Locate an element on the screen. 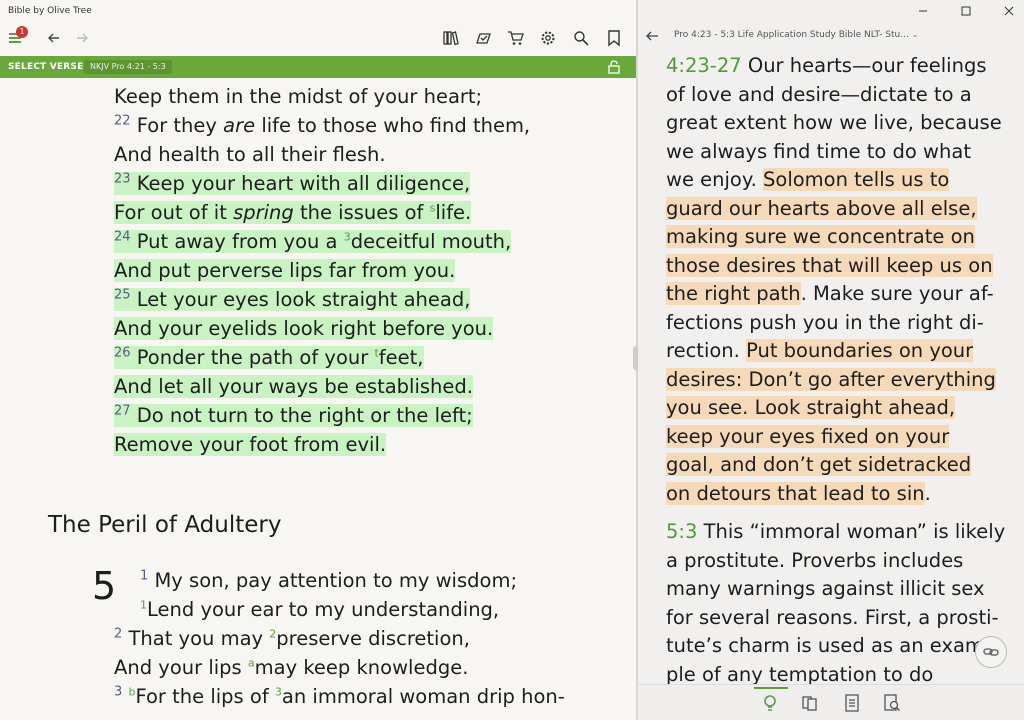 Image resolution: width=1024 pixels, height=720 pixels. note-reference-link: 5:3 is located at coordinates (681, 531).